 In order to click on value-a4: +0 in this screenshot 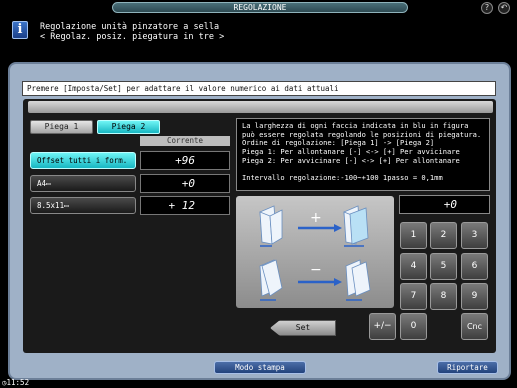, I will do `click(185, 183)`.